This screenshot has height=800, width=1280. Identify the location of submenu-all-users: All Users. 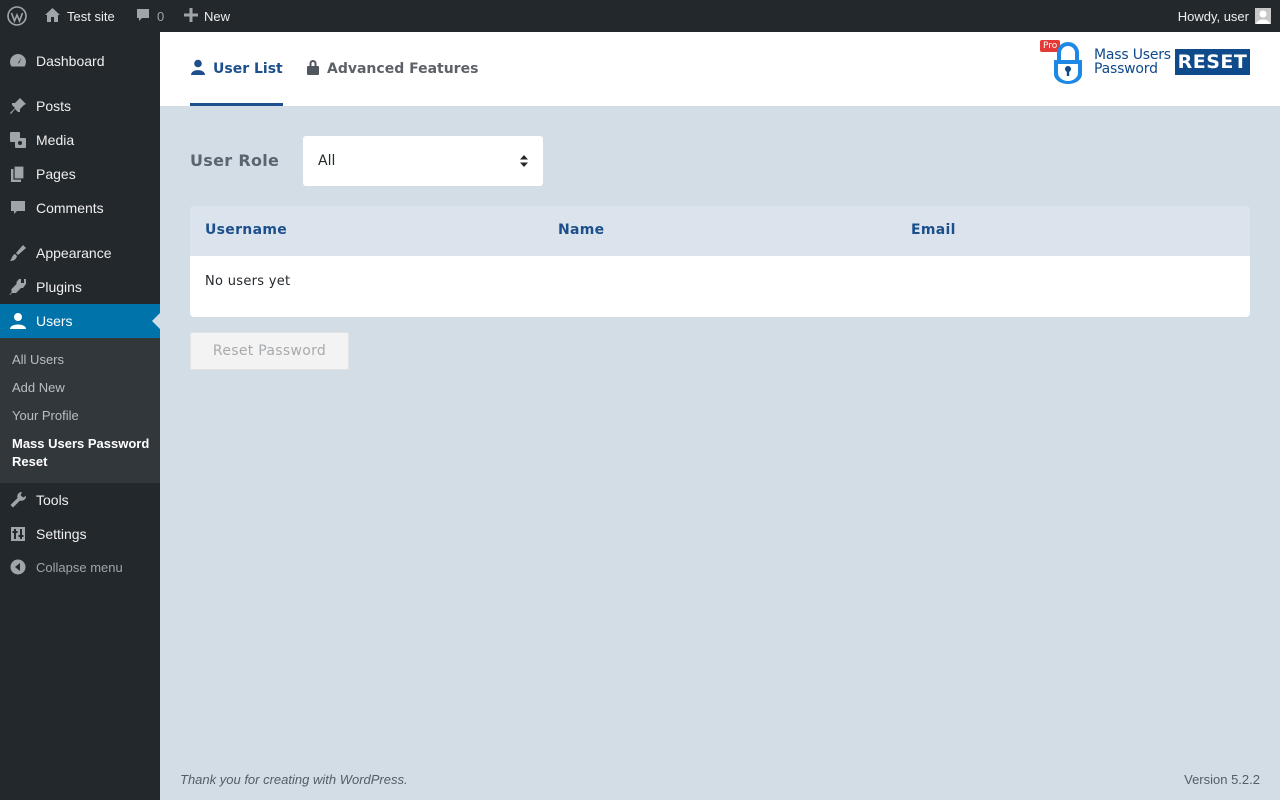
(38, 360).